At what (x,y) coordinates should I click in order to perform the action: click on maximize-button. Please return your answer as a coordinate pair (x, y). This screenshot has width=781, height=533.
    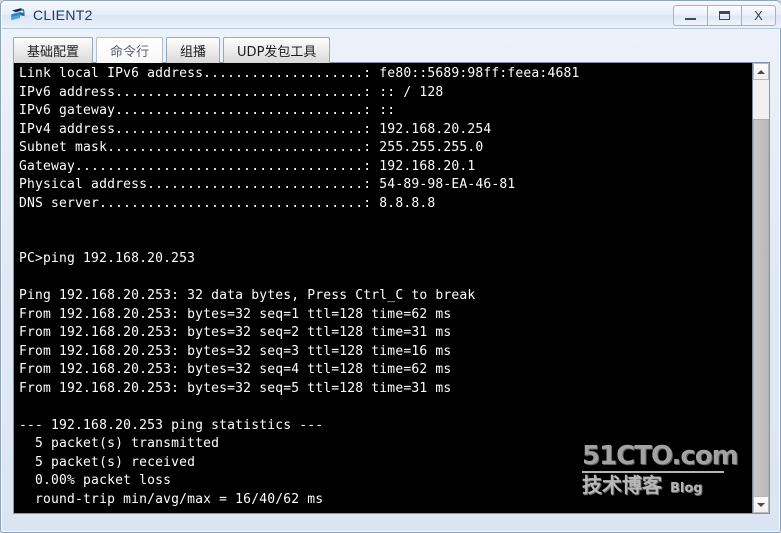
    Looking at the image, I should click on (724, 15).